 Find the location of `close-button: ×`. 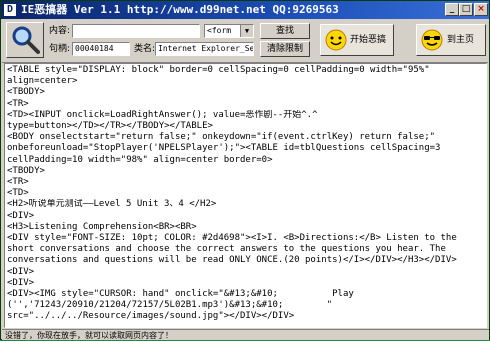

close-button: × is located at coordinates (481, 9).